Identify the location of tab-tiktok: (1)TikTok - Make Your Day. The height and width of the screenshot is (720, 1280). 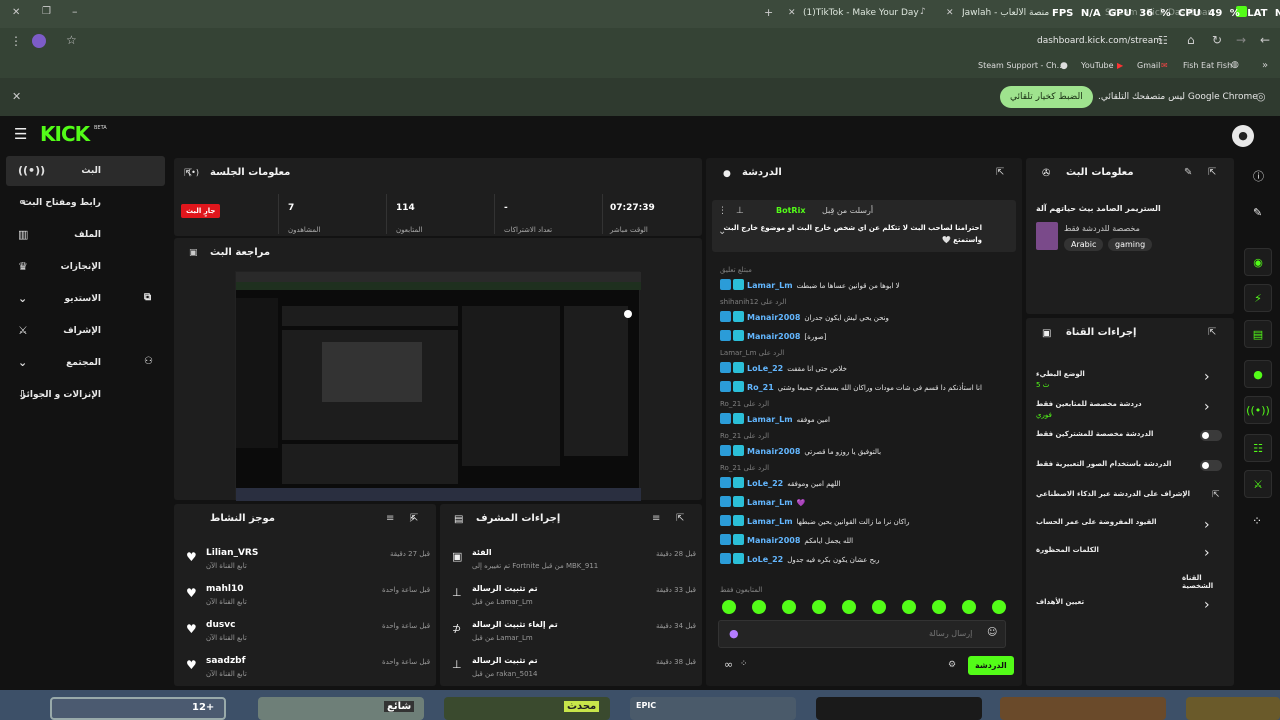
(861, 13).